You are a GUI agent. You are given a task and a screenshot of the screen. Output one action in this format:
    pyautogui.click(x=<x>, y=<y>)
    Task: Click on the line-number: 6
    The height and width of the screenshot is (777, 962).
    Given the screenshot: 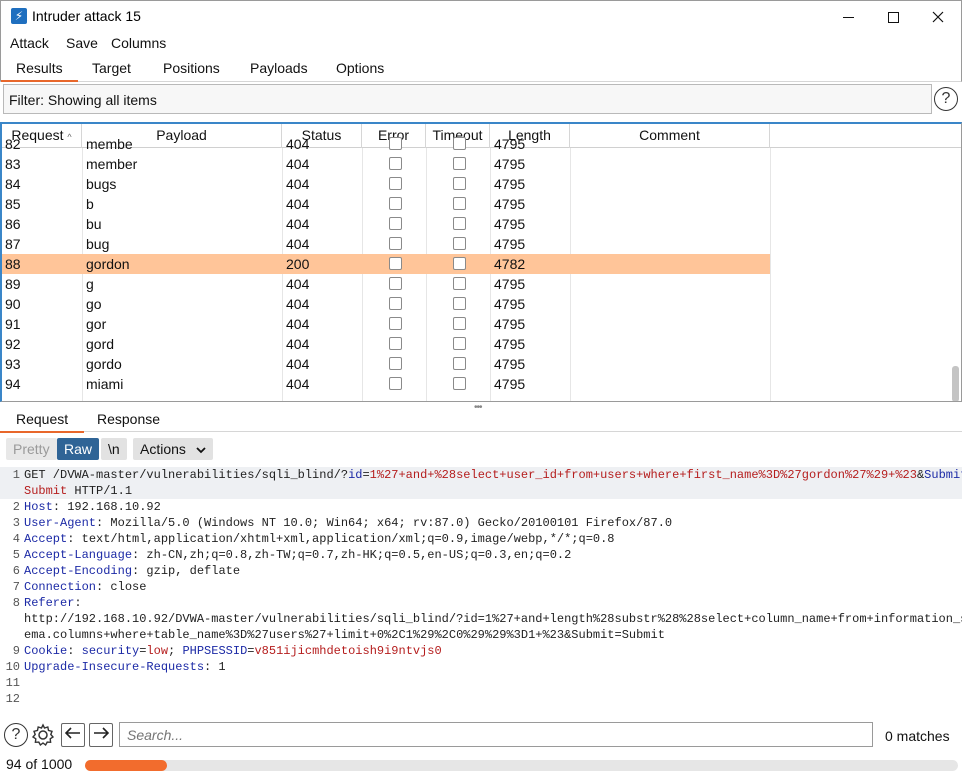 What is the action you would take?
    pyautogui.click(x=16, y=571)
    